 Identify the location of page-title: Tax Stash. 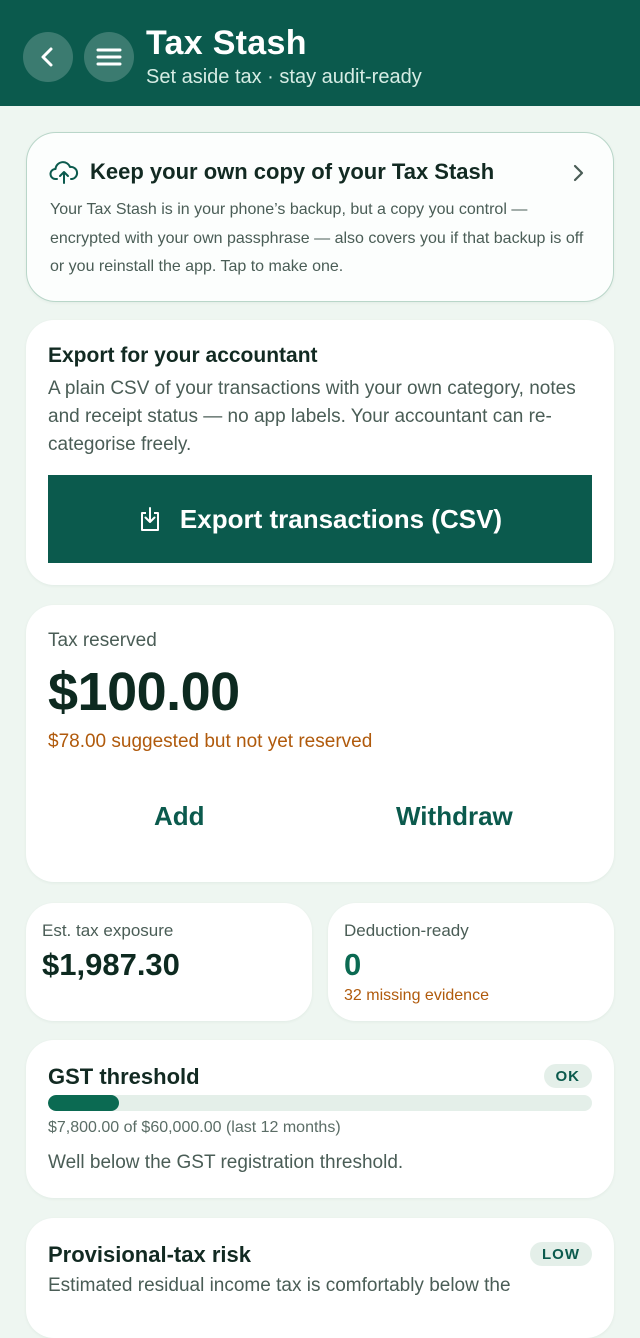
(226, 43).